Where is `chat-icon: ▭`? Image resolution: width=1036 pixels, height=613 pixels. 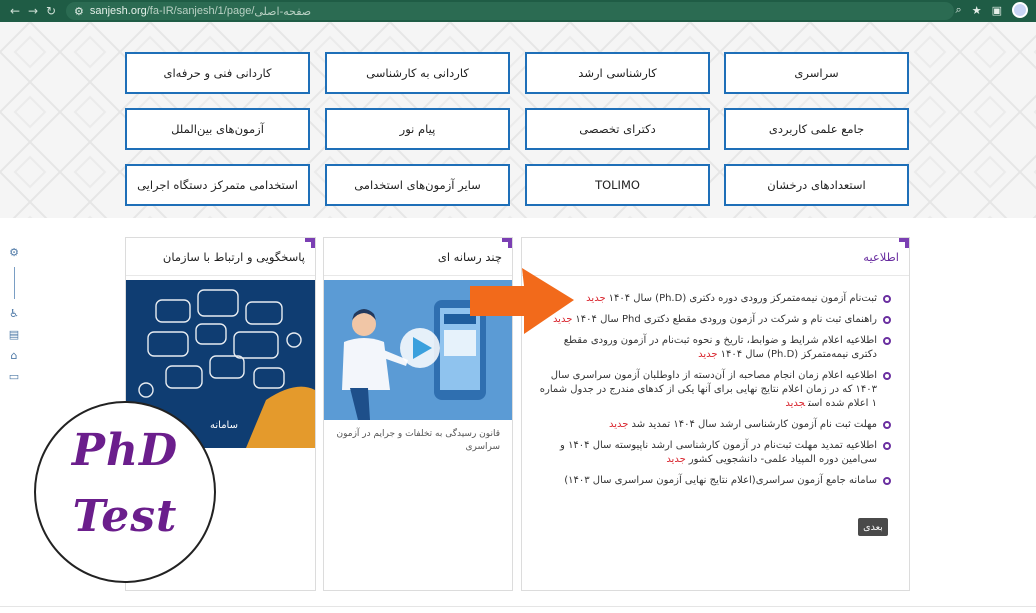
chat-icon: ▭ is located at coordinates (14, 376).